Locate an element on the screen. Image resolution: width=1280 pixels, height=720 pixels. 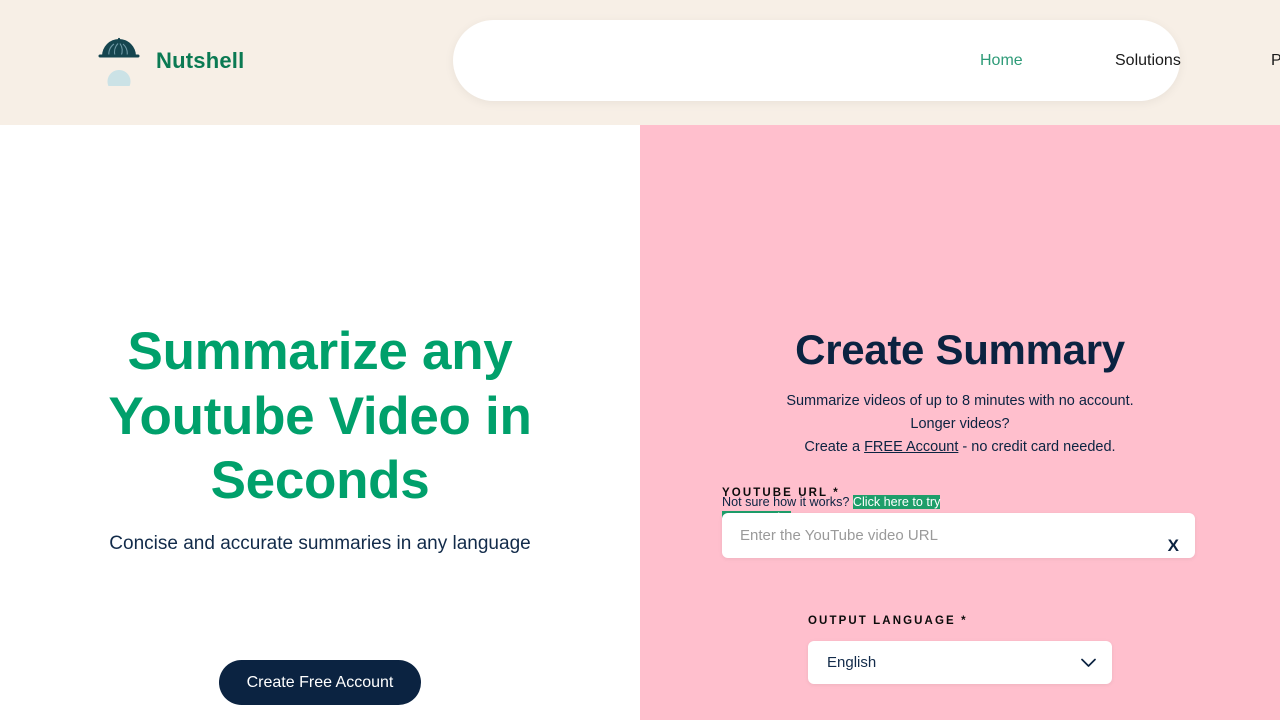
desc-line-3-post: - no credit card needed. is located at coordinates (1037, 446).